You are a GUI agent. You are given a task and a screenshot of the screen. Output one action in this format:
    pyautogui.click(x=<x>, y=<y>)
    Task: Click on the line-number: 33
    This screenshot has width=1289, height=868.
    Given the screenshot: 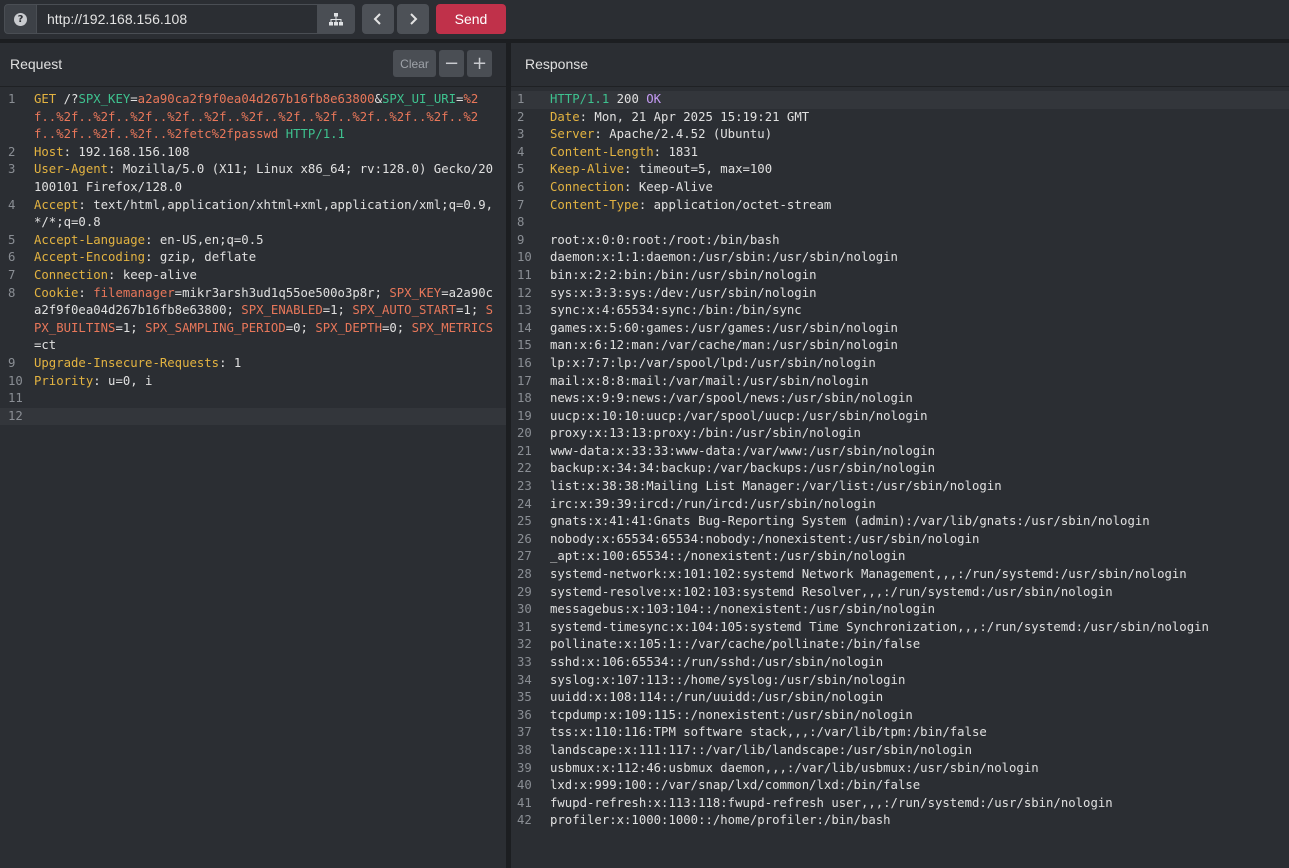 What is the action you would take?
    pyautogui.click(x=524, y=662)
    